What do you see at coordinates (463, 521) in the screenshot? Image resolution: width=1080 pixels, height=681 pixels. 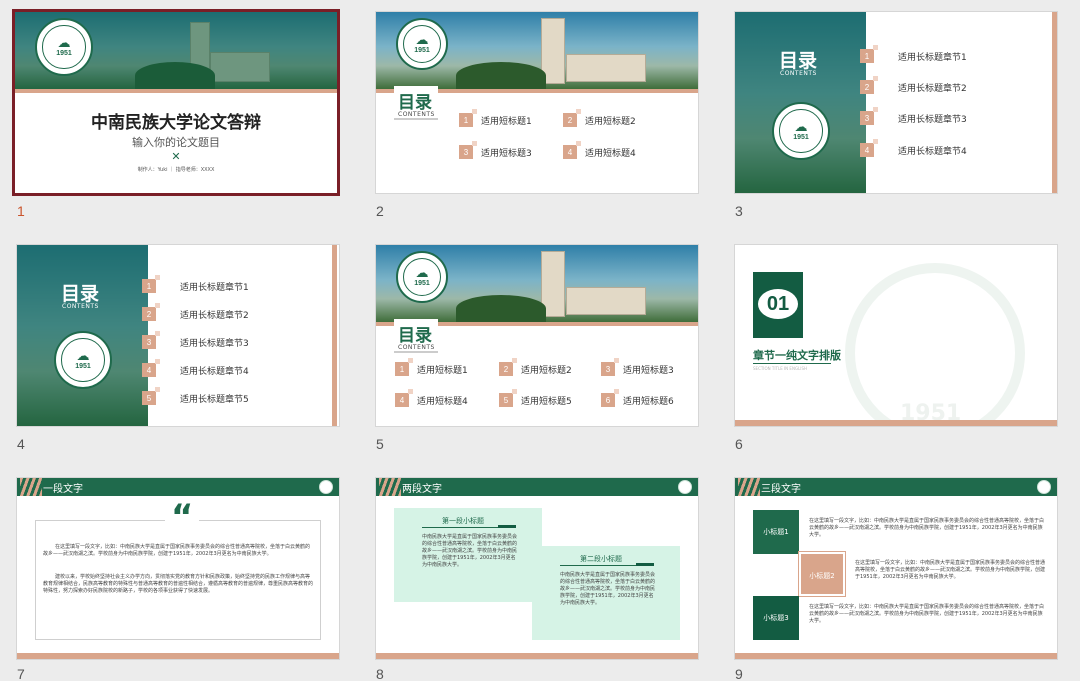 I see `card-1-subtitle: 第一段小标题` at bounding box center [463, 521].